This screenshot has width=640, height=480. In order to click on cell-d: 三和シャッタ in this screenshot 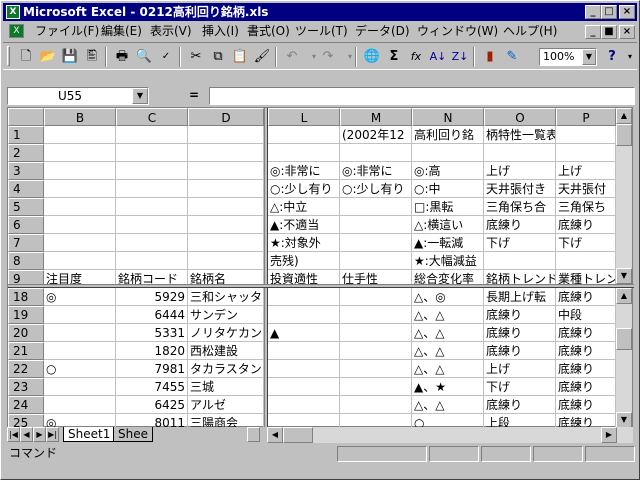, I will do `click(226, 297)`.